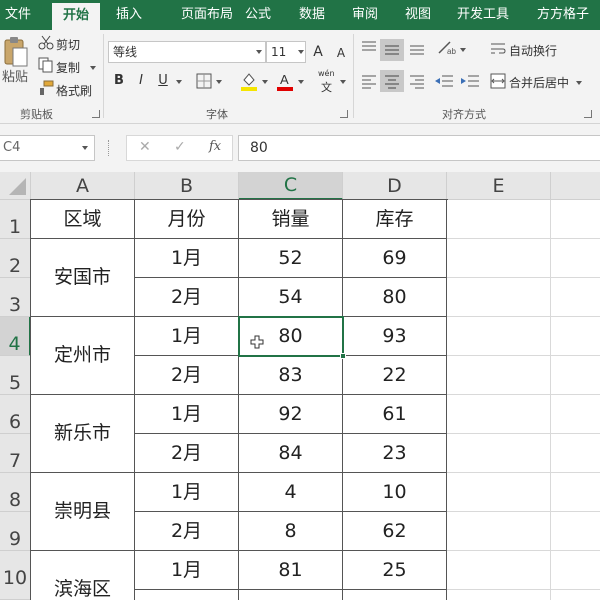  Describe the element at coordinates (588, 114) in the screenshot. I see `alignment-launcher-icon` at that location.